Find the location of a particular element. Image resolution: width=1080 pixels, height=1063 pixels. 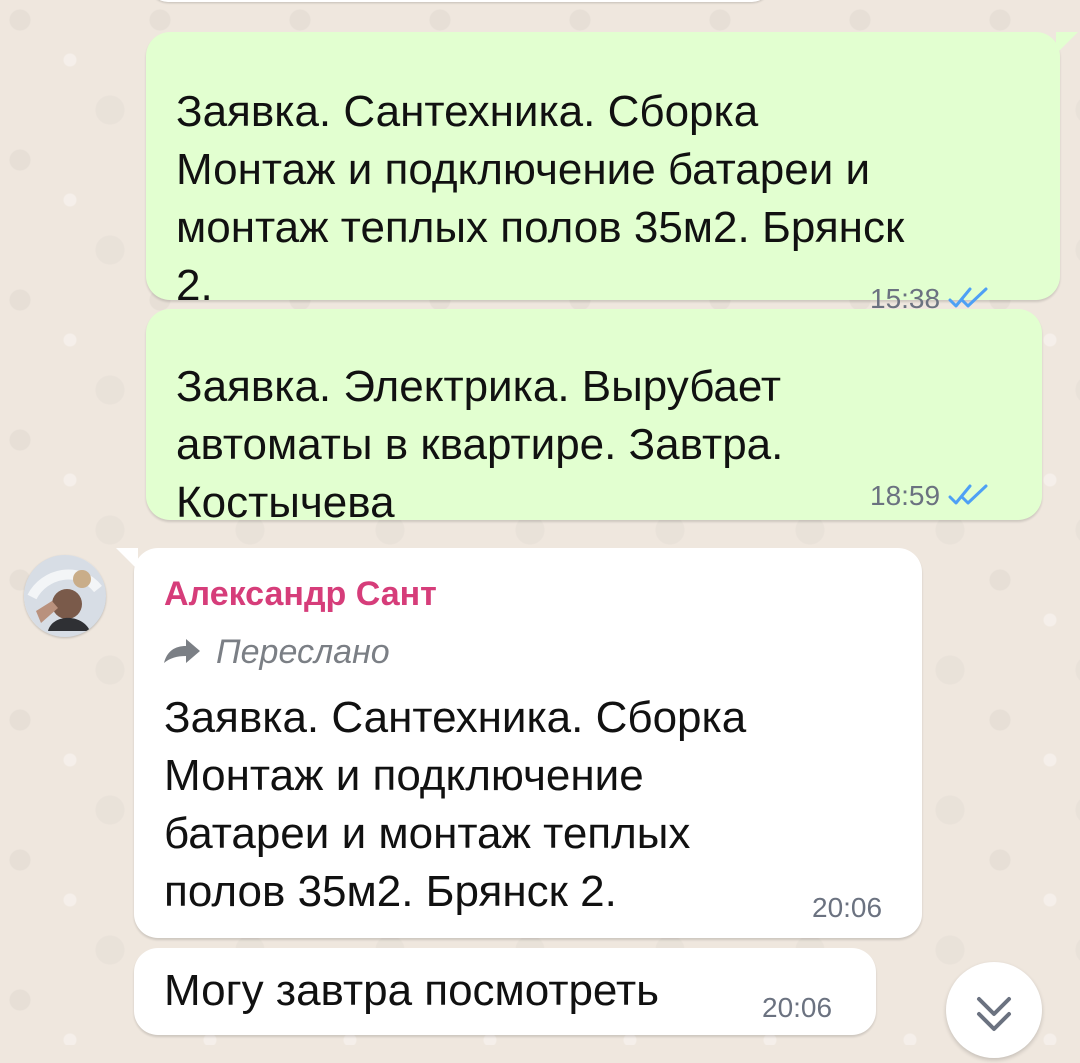

message-line: батареи и монтаж теплых is located at coordinates (427, 833).